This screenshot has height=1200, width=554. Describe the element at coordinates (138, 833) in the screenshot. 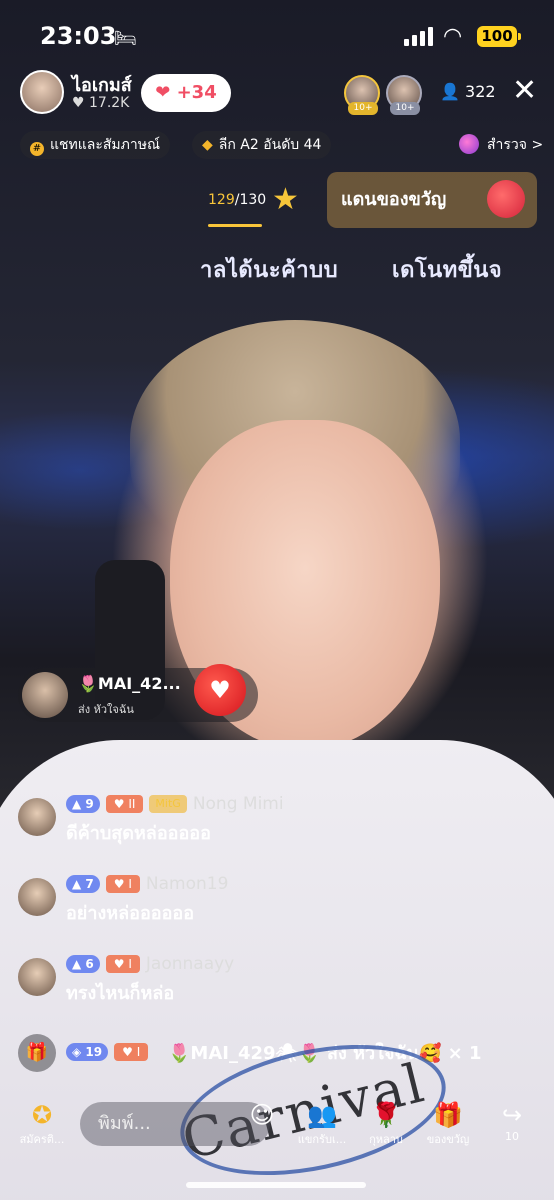

I see `chat-text: ดีค้าบสุดหล่อออออ` at that location.